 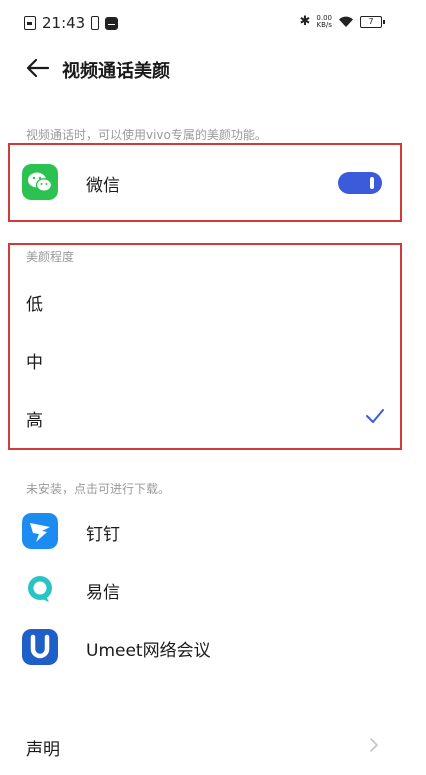 What do you see at coordinates (213, 647) in the screenshot?
I see `app-row-umeet: Umeet网络会议` at bounding box center [213, 647].